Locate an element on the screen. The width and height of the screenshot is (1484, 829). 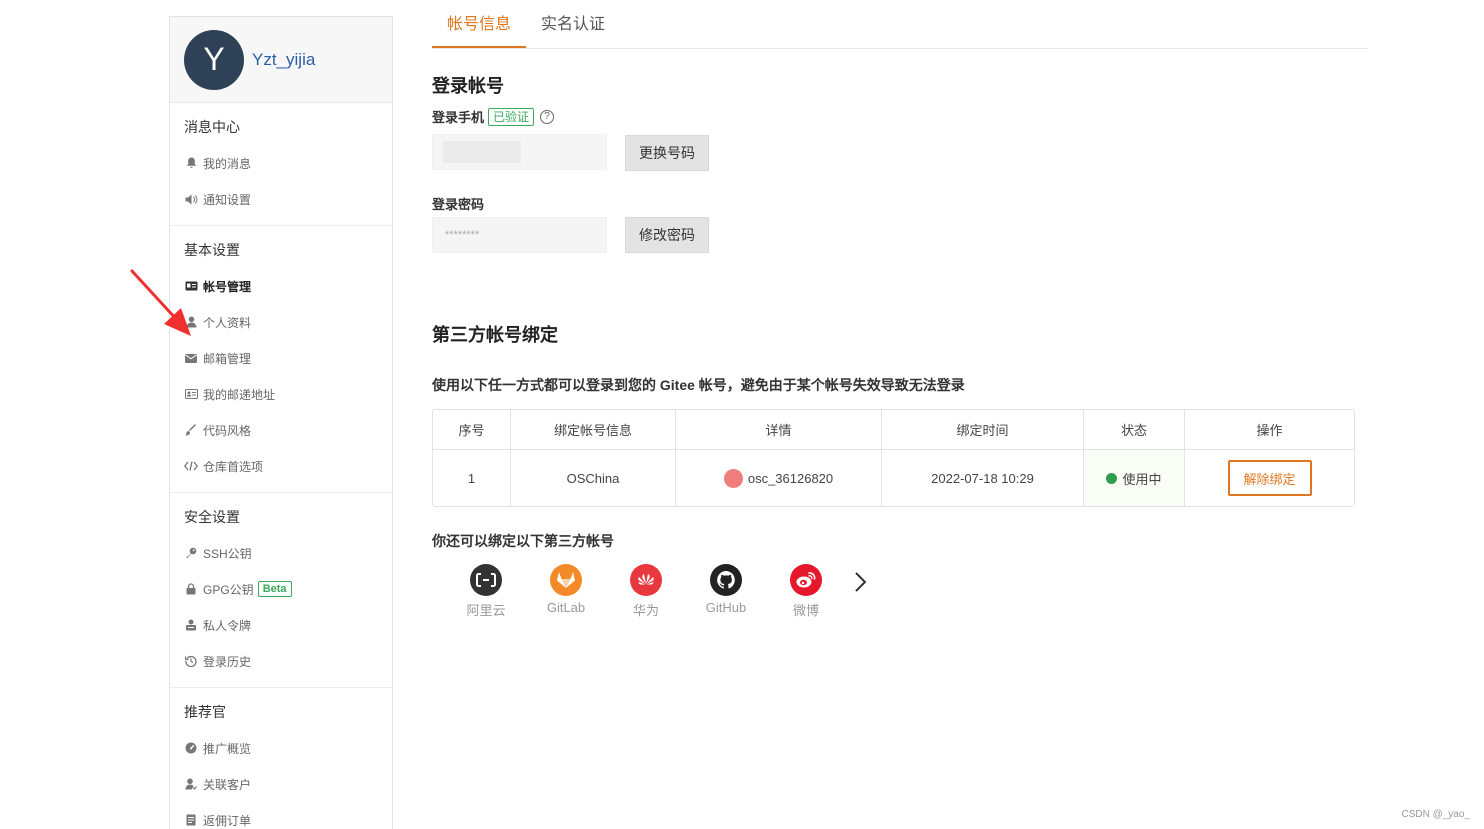
phone-label-text: 登录手机 is located at coordinates (458, 117).